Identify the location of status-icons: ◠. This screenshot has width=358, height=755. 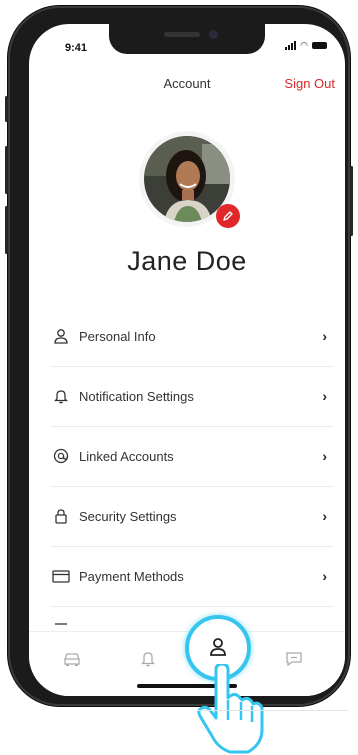
(306, 45).